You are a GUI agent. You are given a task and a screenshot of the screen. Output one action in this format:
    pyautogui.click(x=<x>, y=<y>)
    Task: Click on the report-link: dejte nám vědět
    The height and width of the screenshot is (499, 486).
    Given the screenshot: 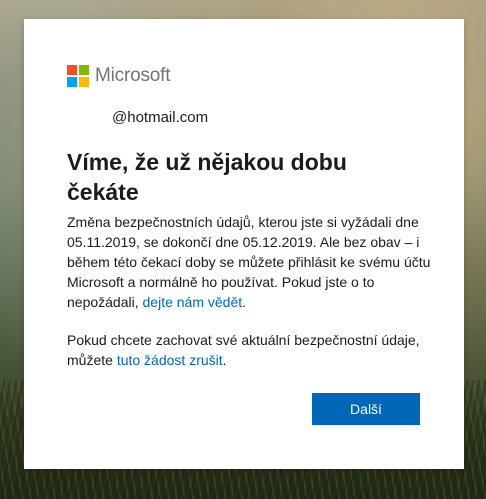 What is the action you would take?
    pyautogui.click(x=193, y=302)
    